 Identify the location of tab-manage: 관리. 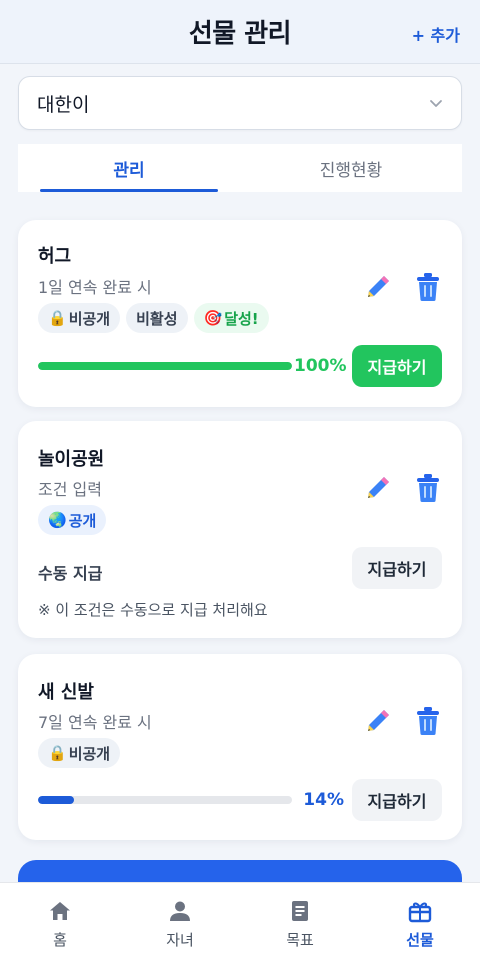
(129, 168).